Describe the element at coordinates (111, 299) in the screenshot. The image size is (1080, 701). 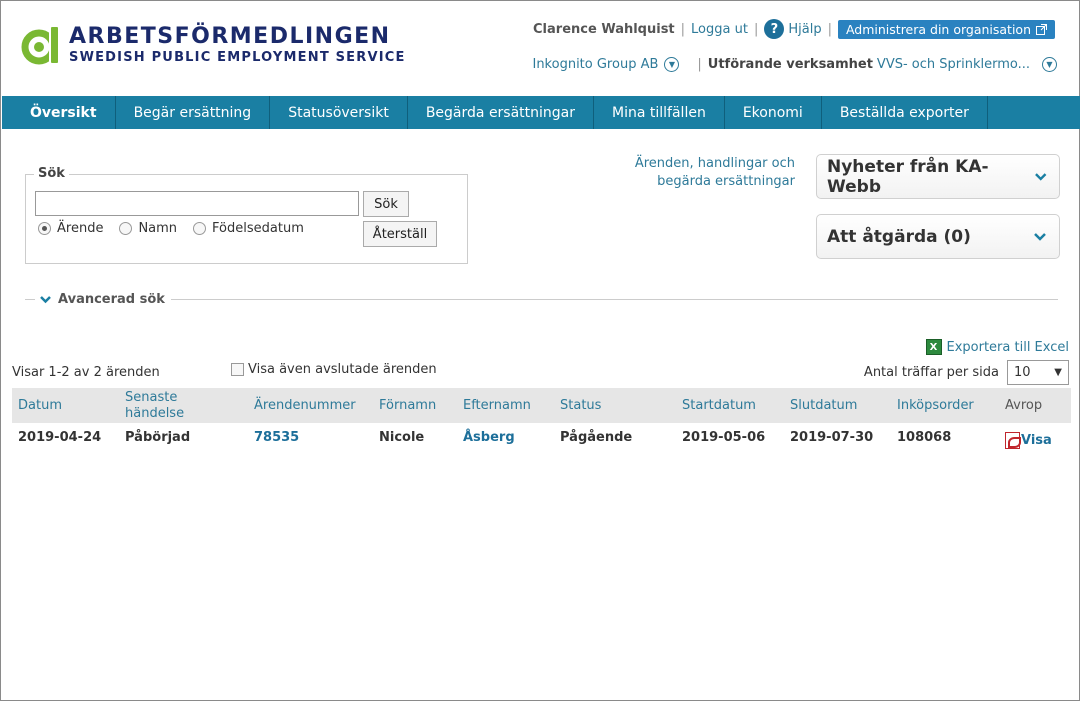
I see `advanced-search-label: Avancerad sök` at that location.